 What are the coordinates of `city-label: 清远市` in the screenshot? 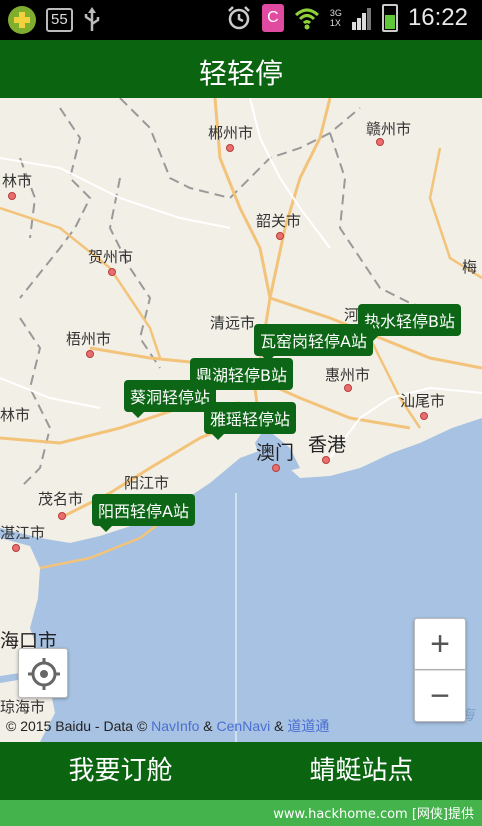 It's located at (233, 323).